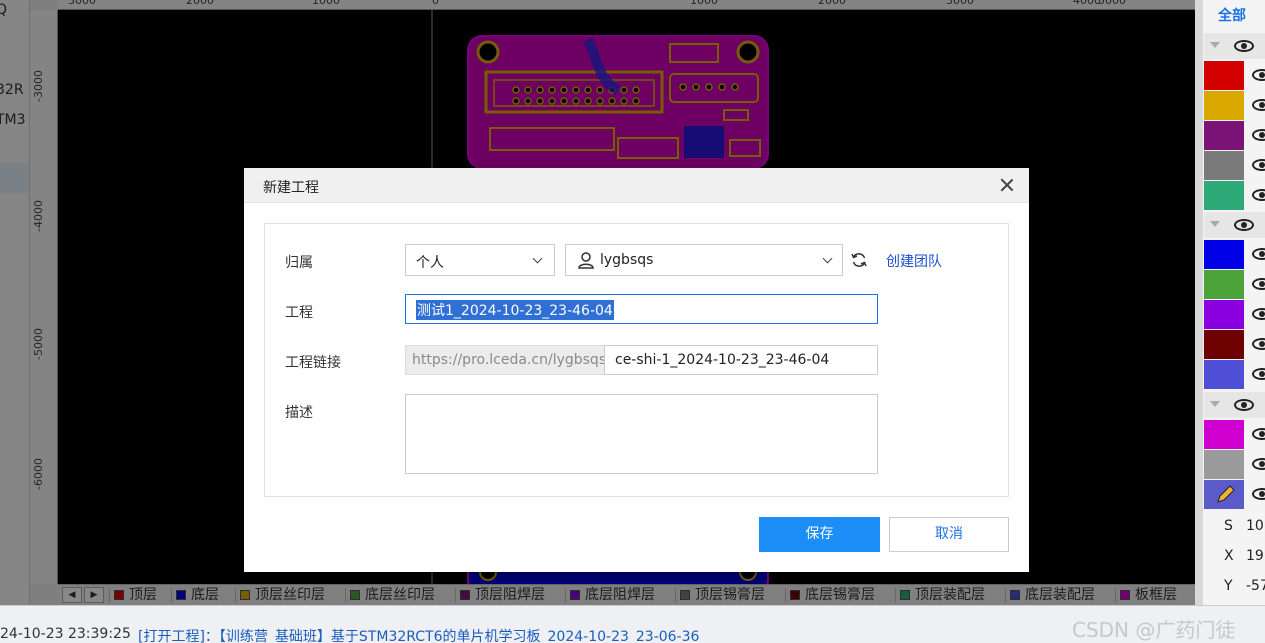 The image size is (1265, 643). What do you see at coordinates (299, 263) in the screenshot?
I see `owner-label: 归属` at bounding box center [299, 263].